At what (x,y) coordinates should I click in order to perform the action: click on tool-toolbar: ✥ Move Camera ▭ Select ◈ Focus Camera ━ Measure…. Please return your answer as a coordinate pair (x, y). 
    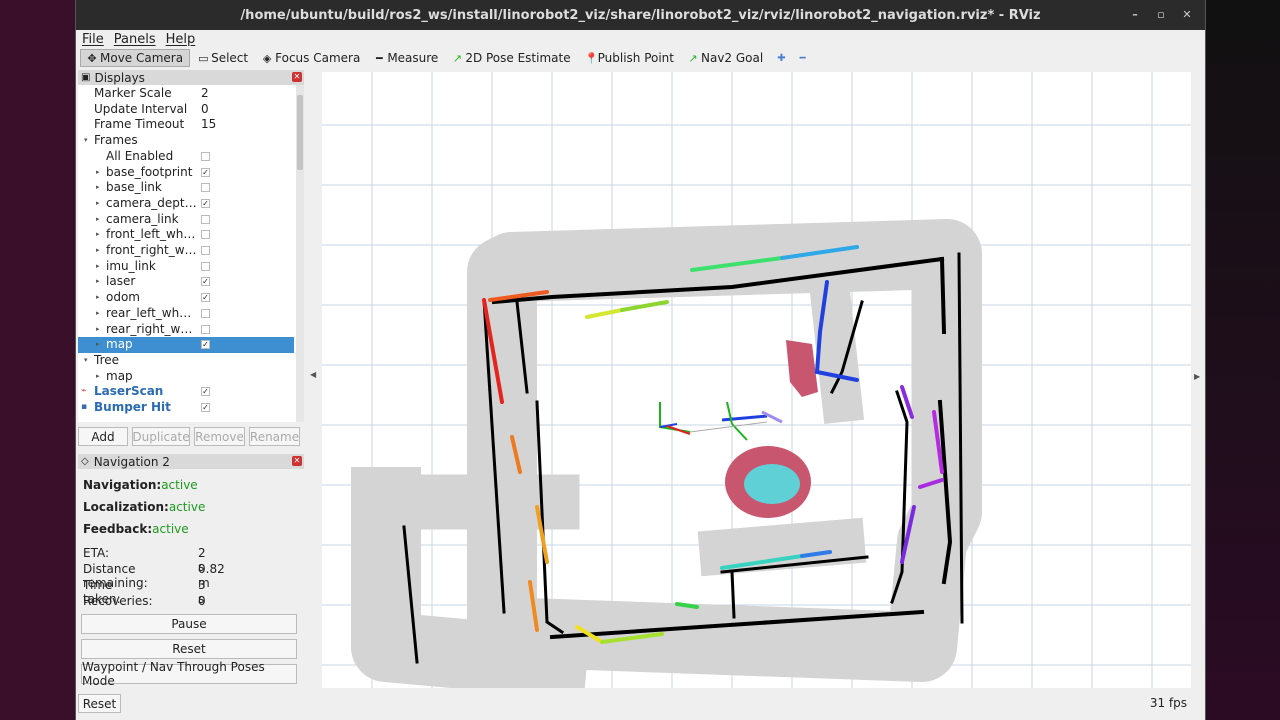
    Looking at the image, I should click on (640, 58).